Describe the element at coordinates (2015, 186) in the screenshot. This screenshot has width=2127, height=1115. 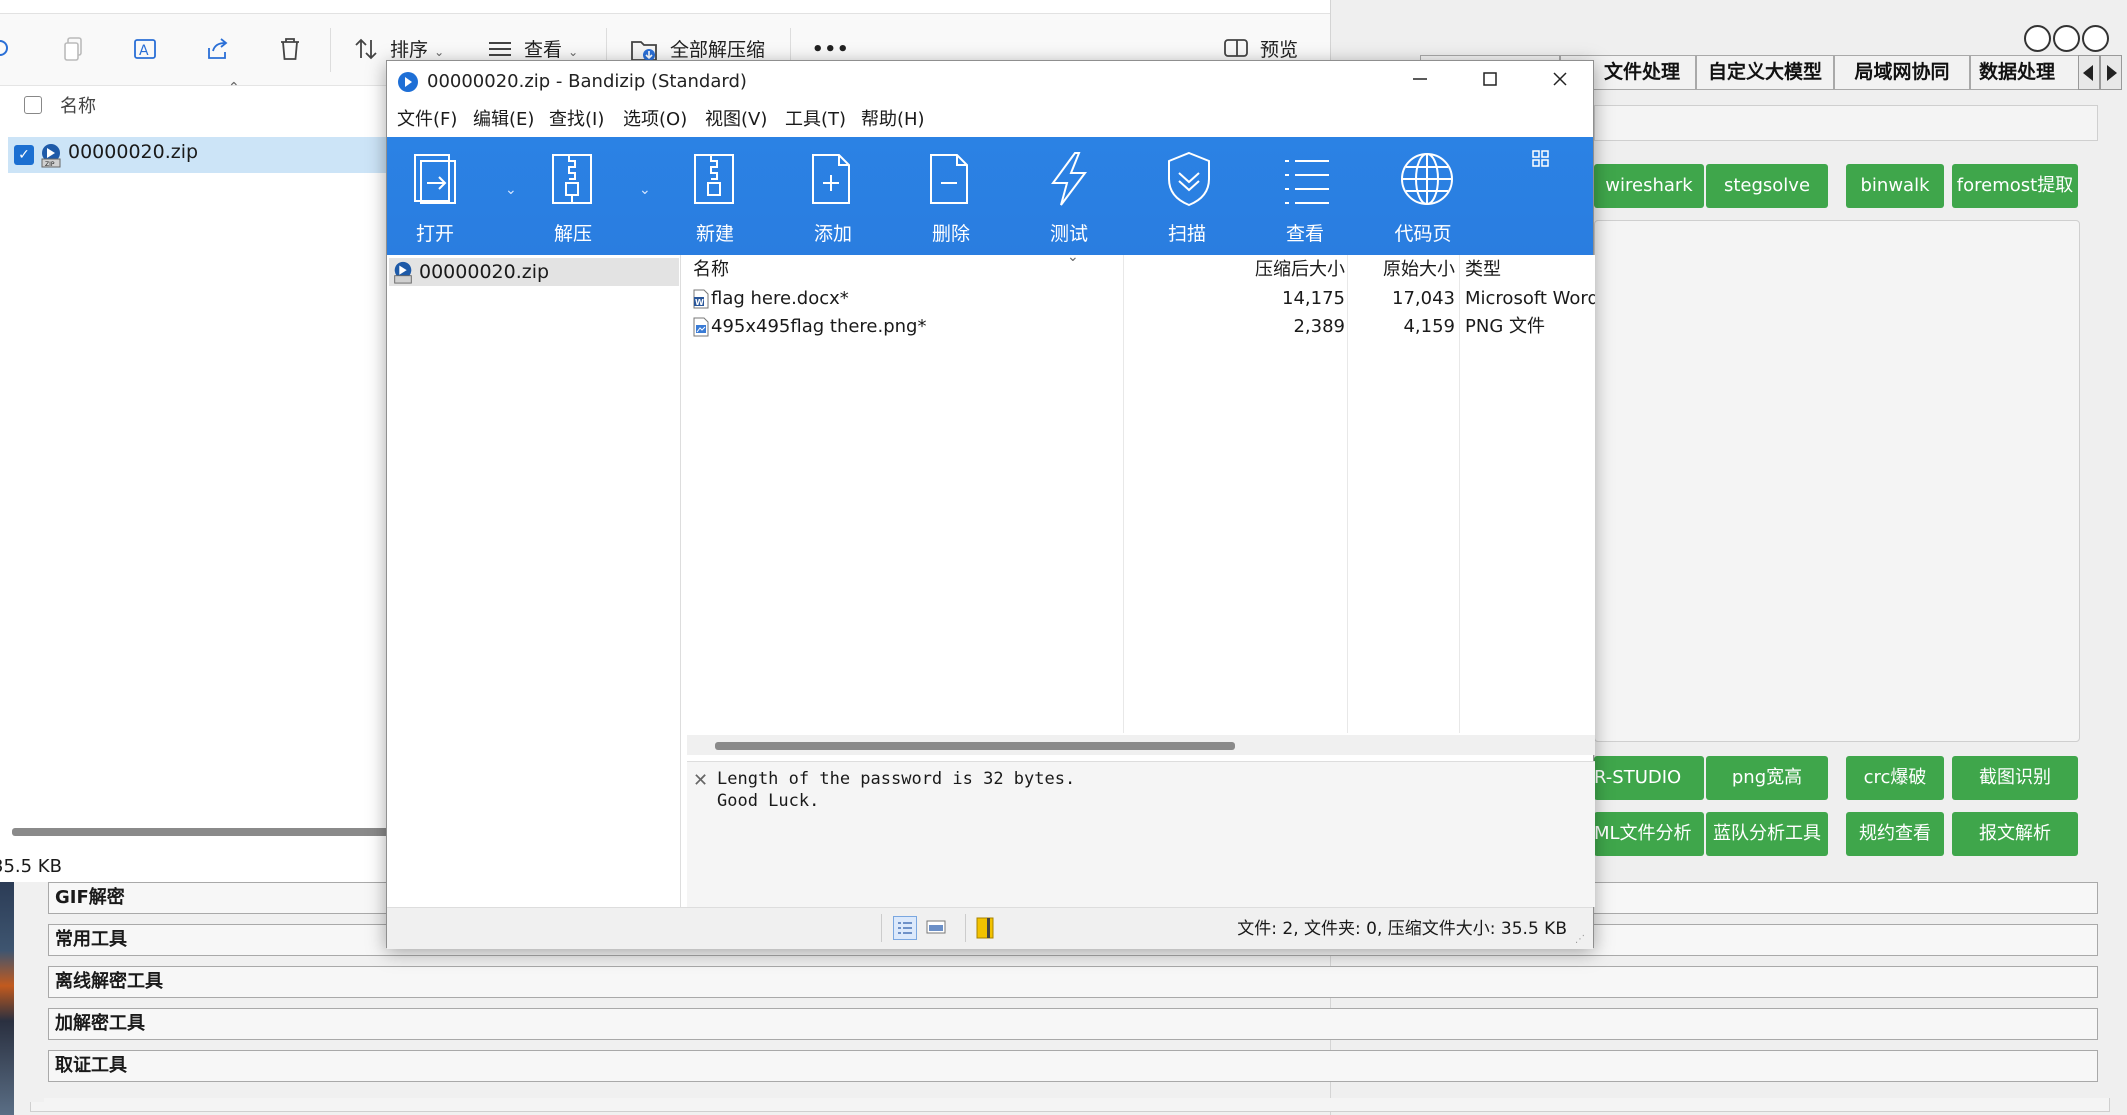
I see `foremost-button: foremost提取` at that location.